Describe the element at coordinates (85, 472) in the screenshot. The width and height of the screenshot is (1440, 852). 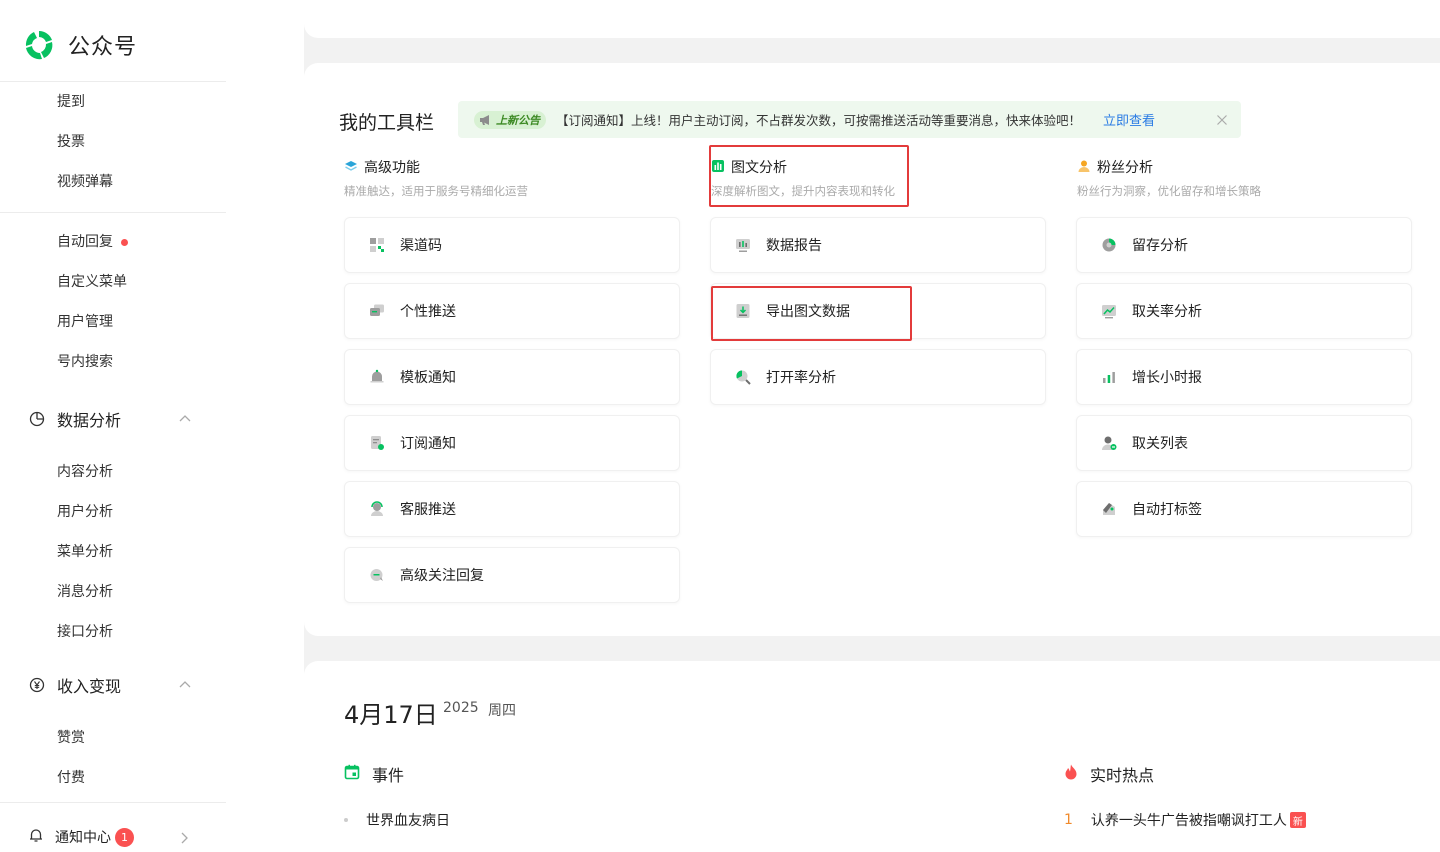
I see `sidebar-item-content-analysis: 内容分析` at that location.